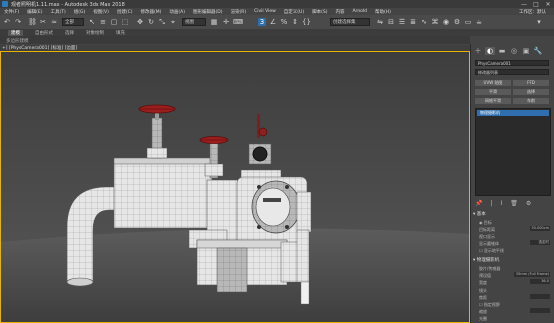 The image size is (554, 323). I want to click on show-horizon-checkbox: ☐ 显示地平线, so click(491, 251).